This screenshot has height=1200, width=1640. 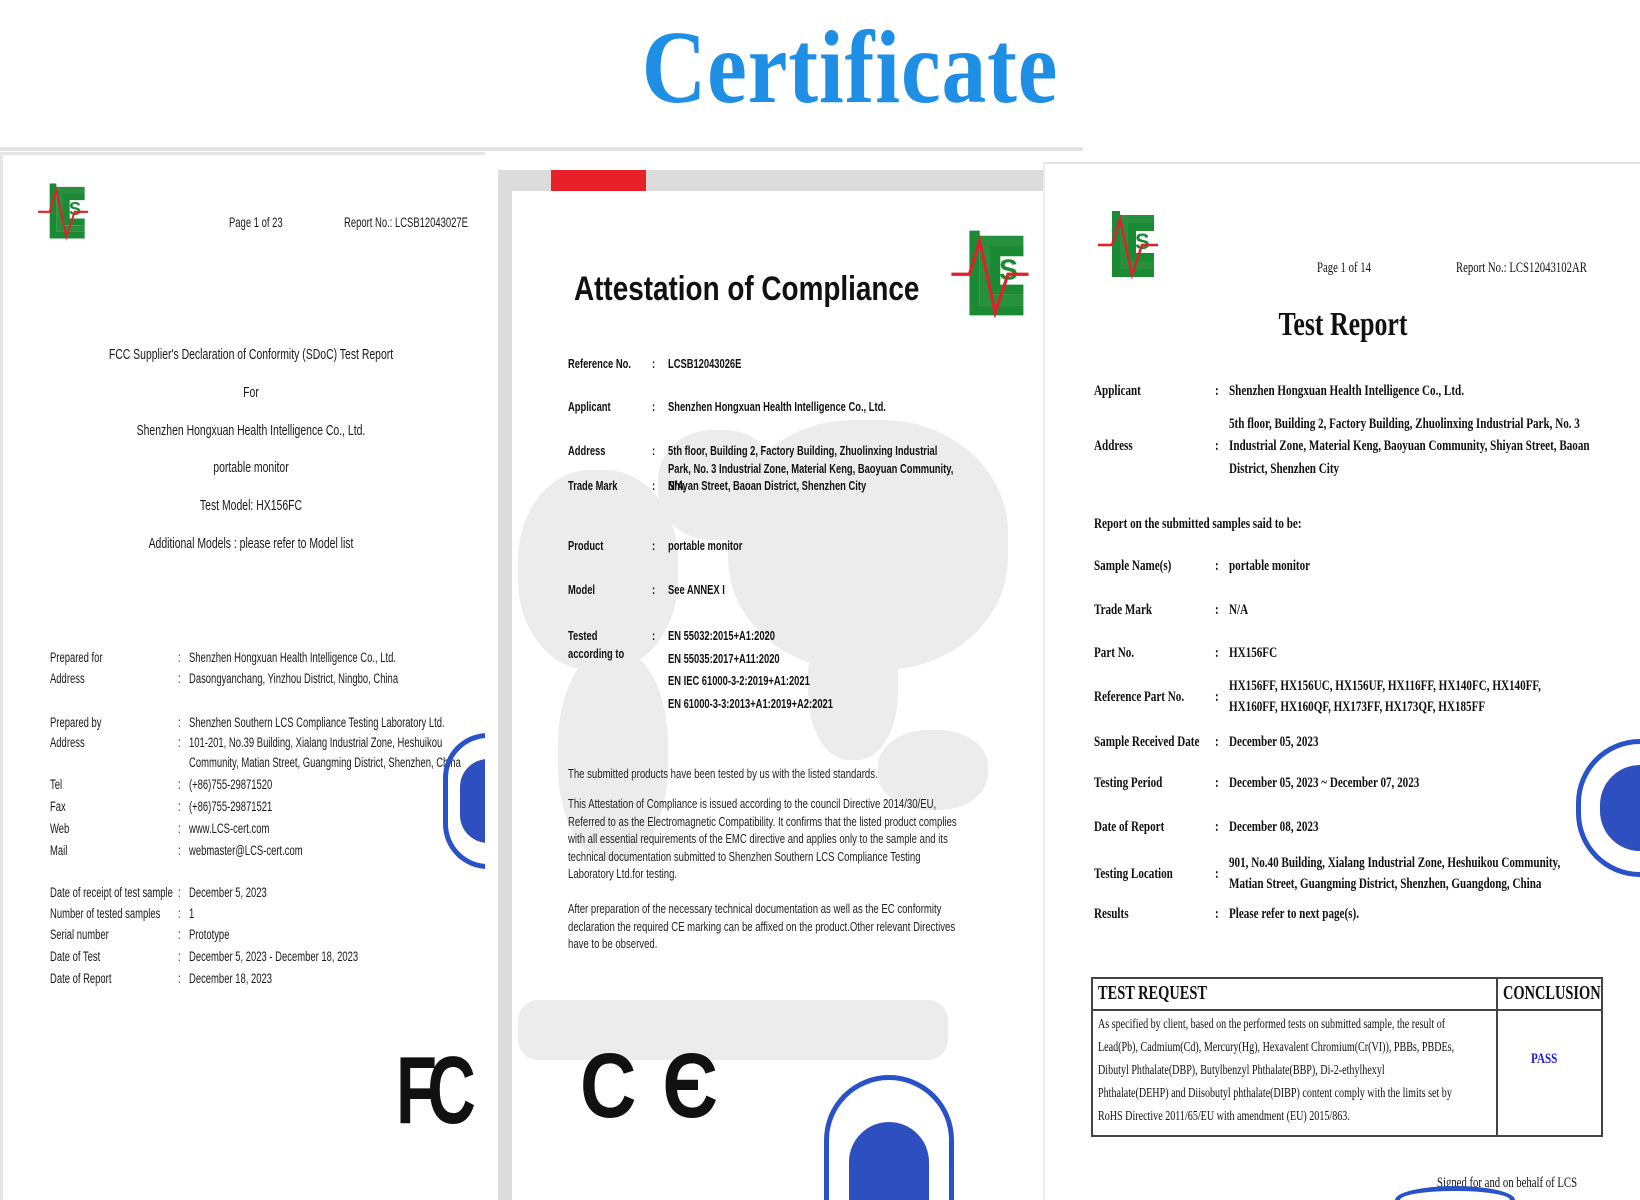 I want to click on report-product: portable monitor, so click(x=251, y=468).